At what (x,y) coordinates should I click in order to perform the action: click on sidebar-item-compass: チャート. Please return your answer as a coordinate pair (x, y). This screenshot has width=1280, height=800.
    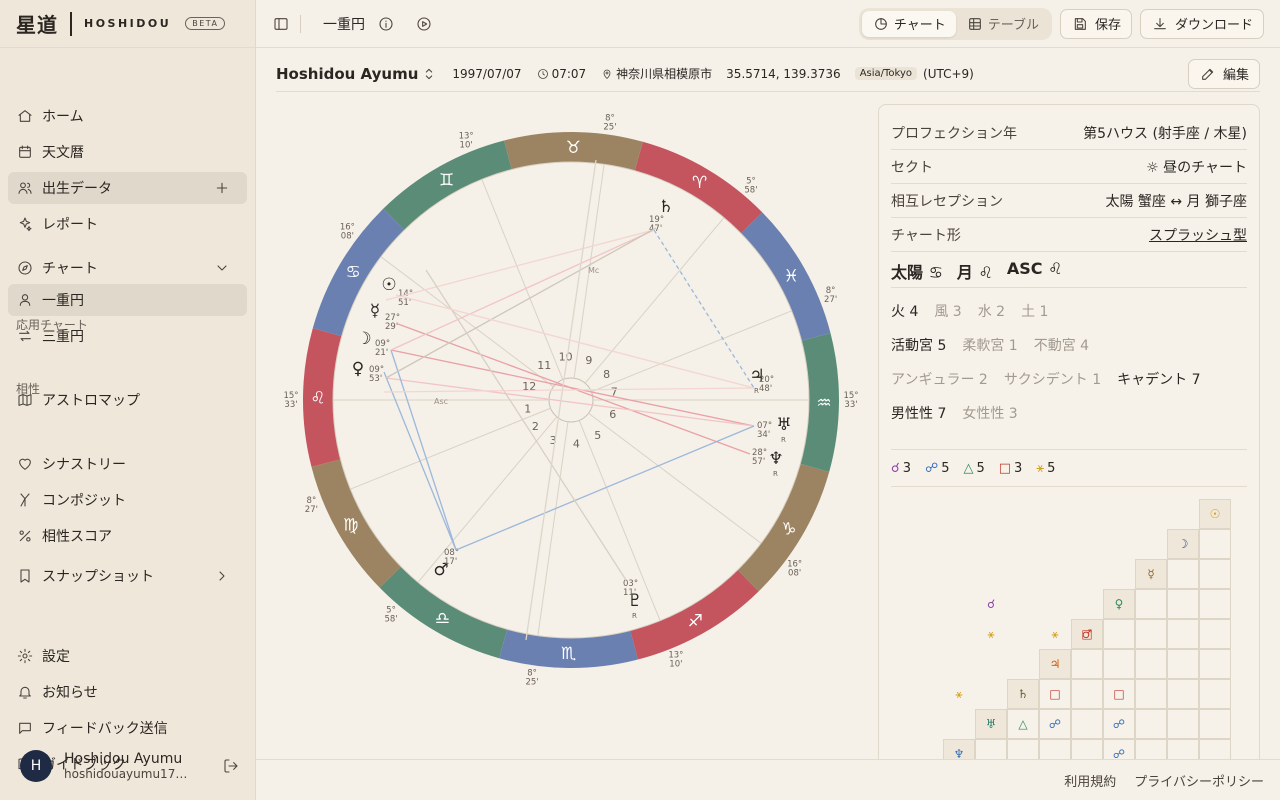
    Looking at the image, I should click on (127, 268).